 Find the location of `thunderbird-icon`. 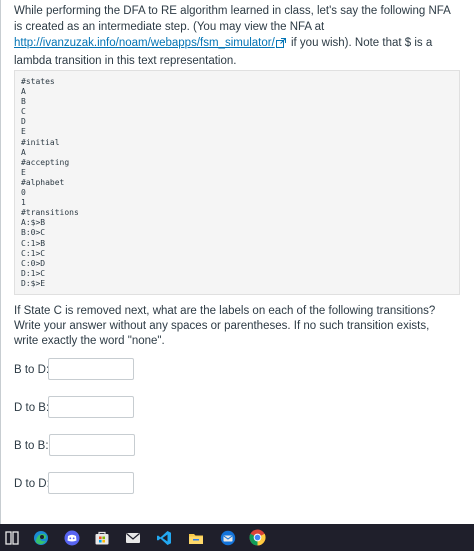

thunderbird-icon is located at coordinates (227, 537).